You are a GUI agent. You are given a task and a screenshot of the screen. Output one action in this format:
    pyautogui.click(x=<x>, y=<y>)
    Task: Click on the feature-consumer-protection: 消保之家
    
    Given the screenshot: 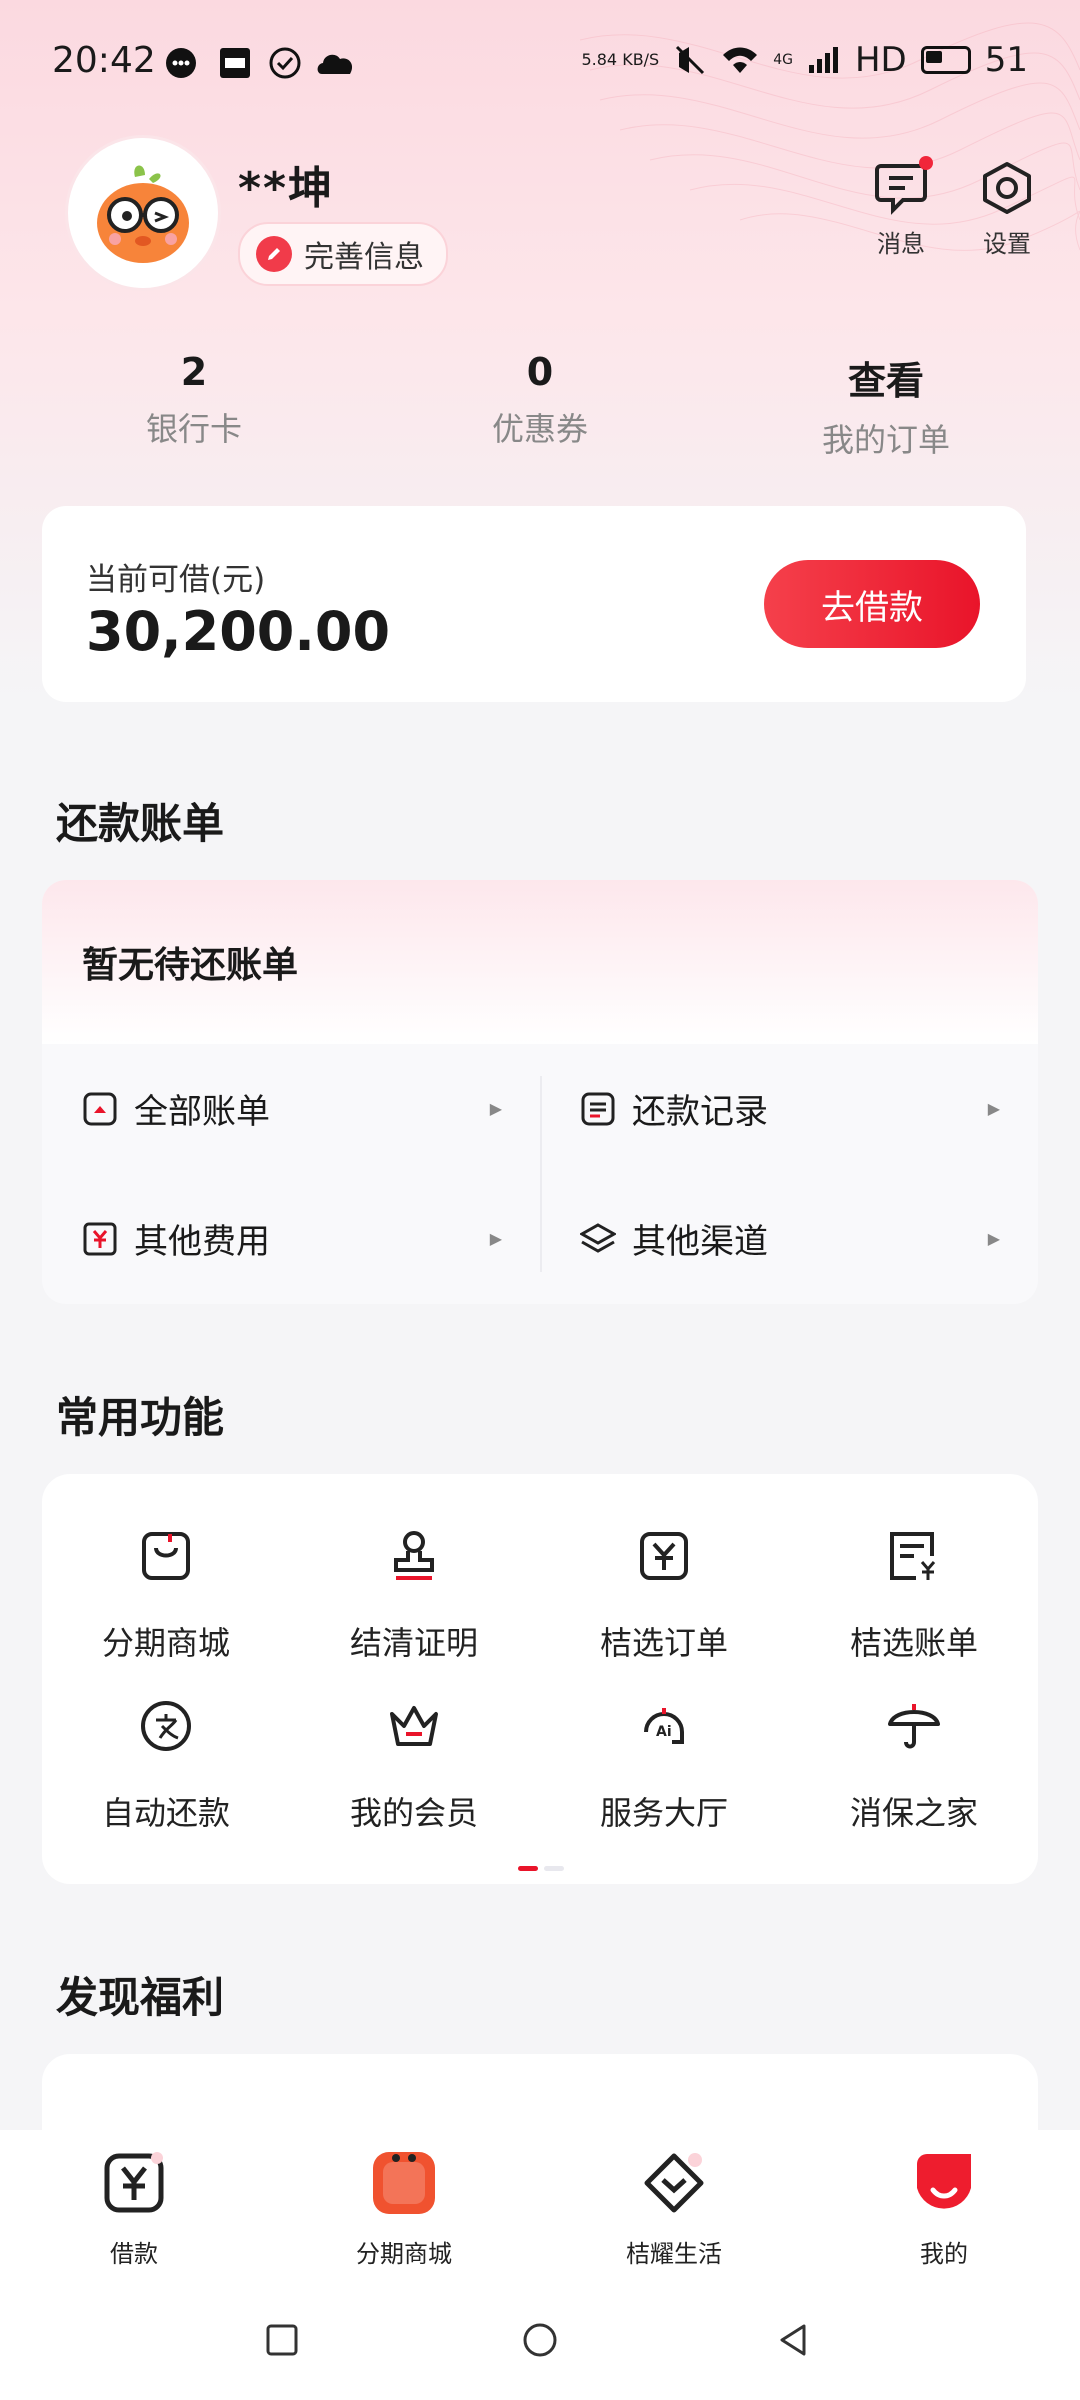 What is the action you would take?
    pyautogui.click(x=914, y=1766)
    